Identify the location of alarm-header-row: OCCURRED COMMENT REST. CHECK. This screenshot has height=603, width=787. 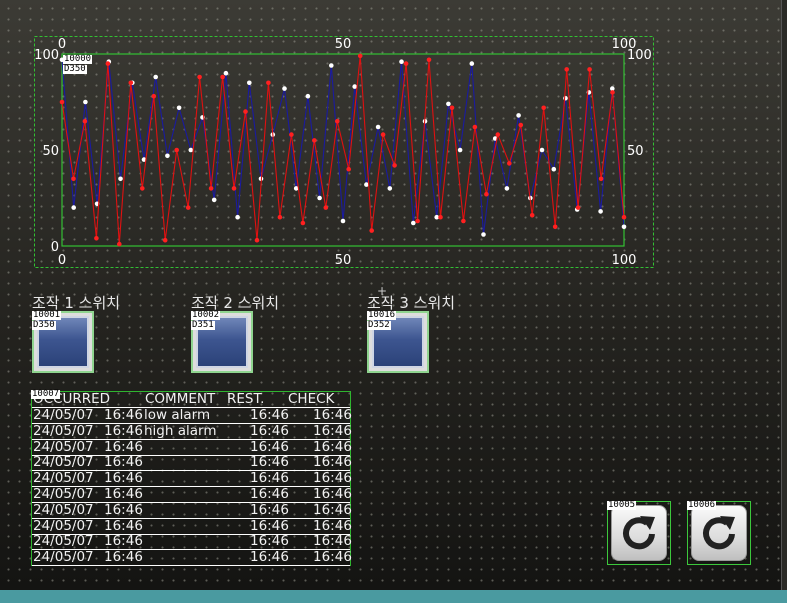
(191, 400).